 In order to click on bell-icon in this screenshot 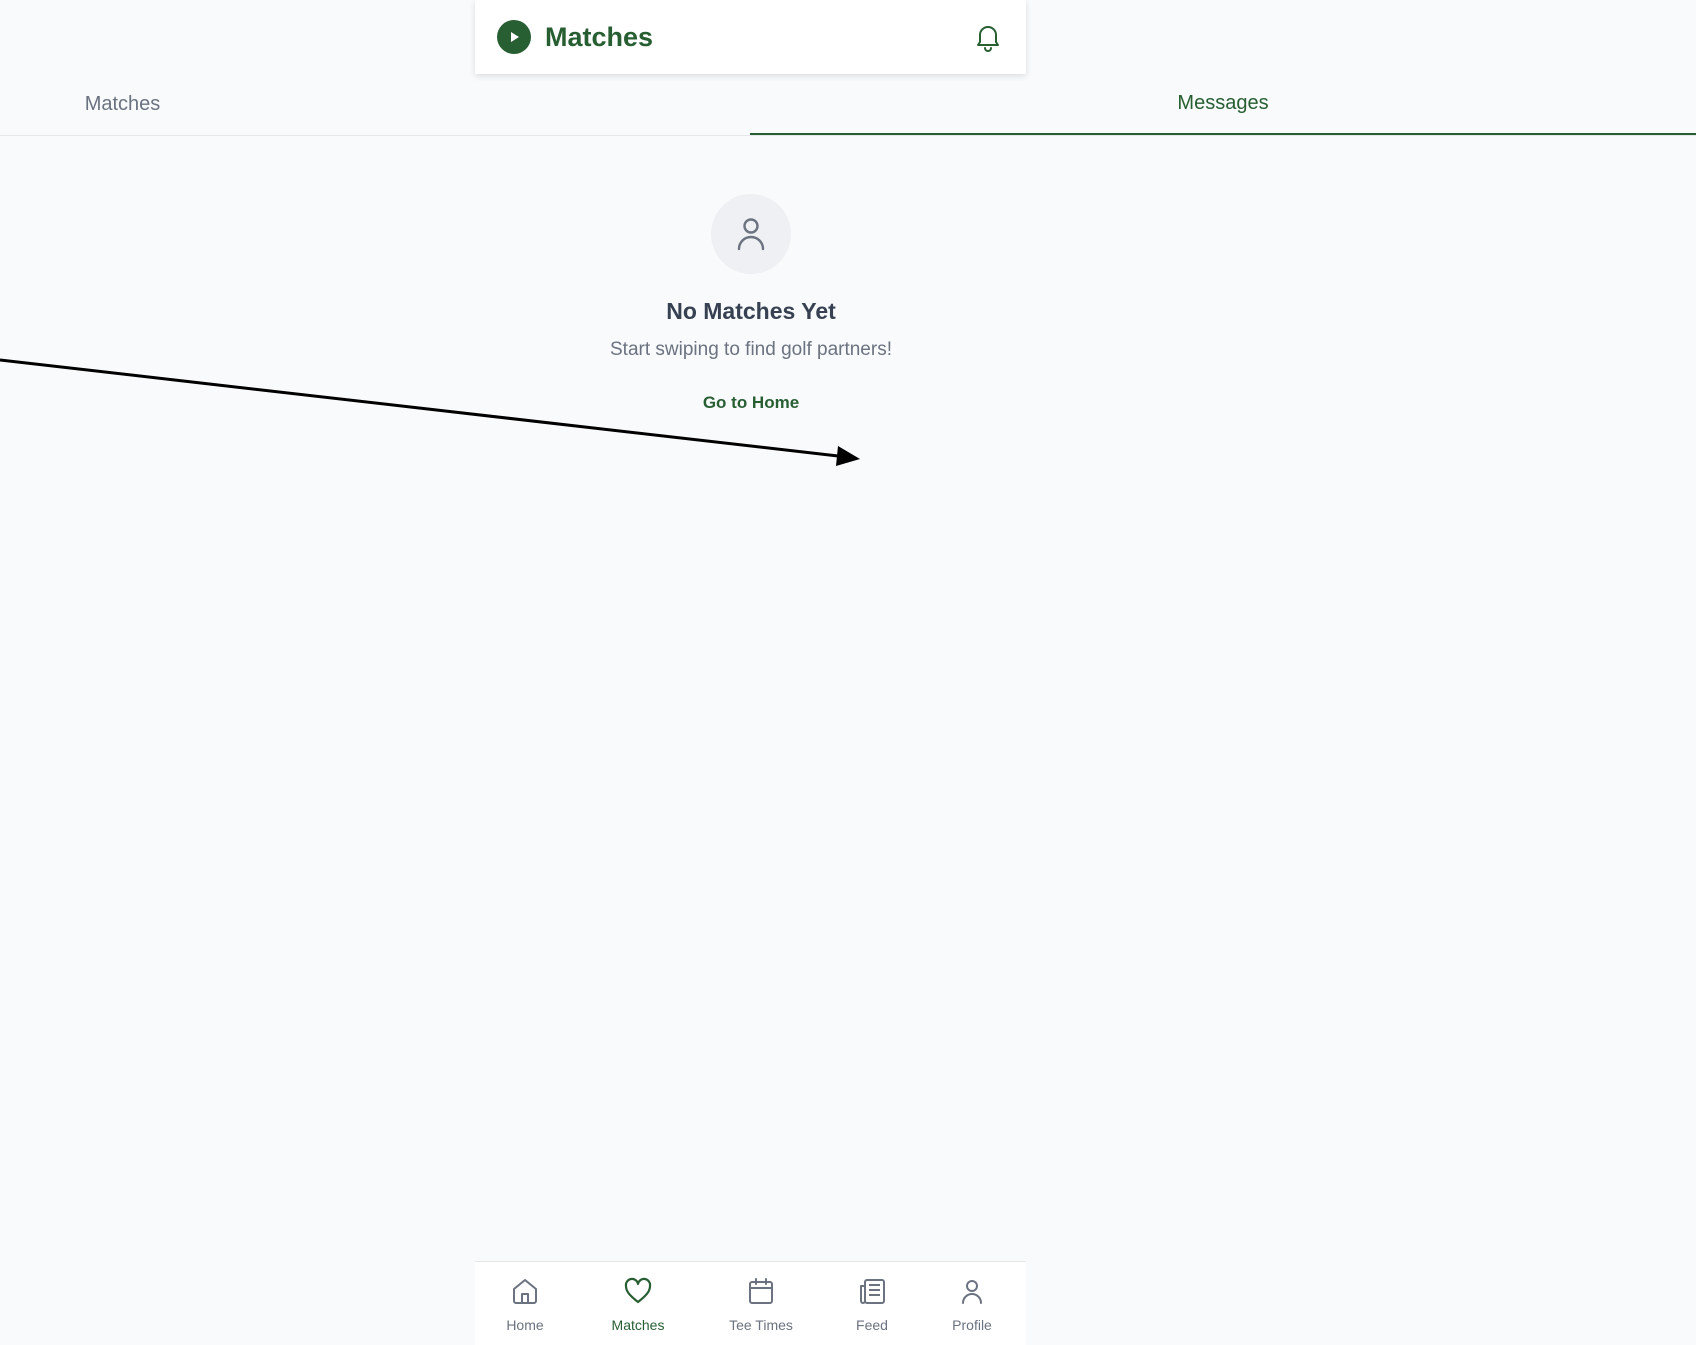, I will do `click(988, 37)`.